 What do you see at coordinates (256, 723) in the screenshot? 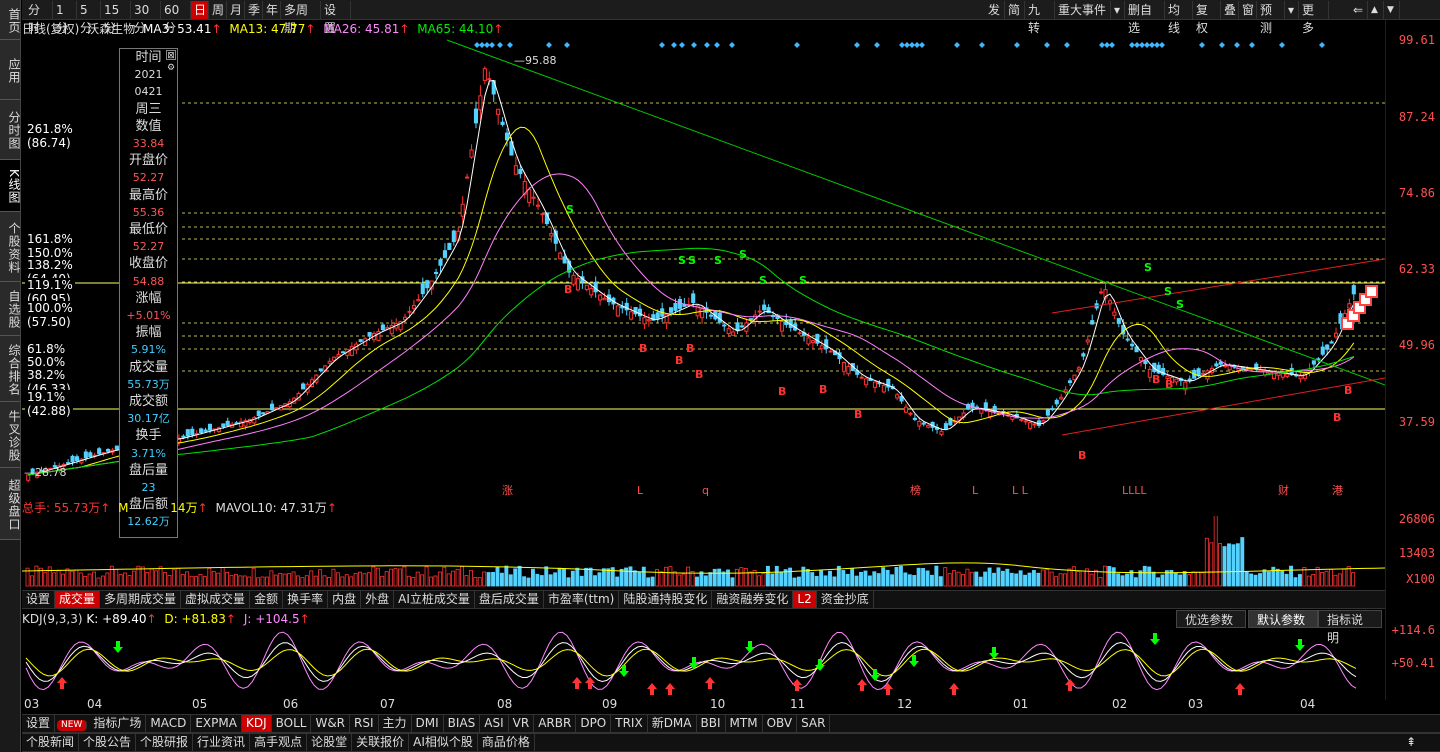
I see `indicator-tab: KDJ` at bounding box center [256, 723].